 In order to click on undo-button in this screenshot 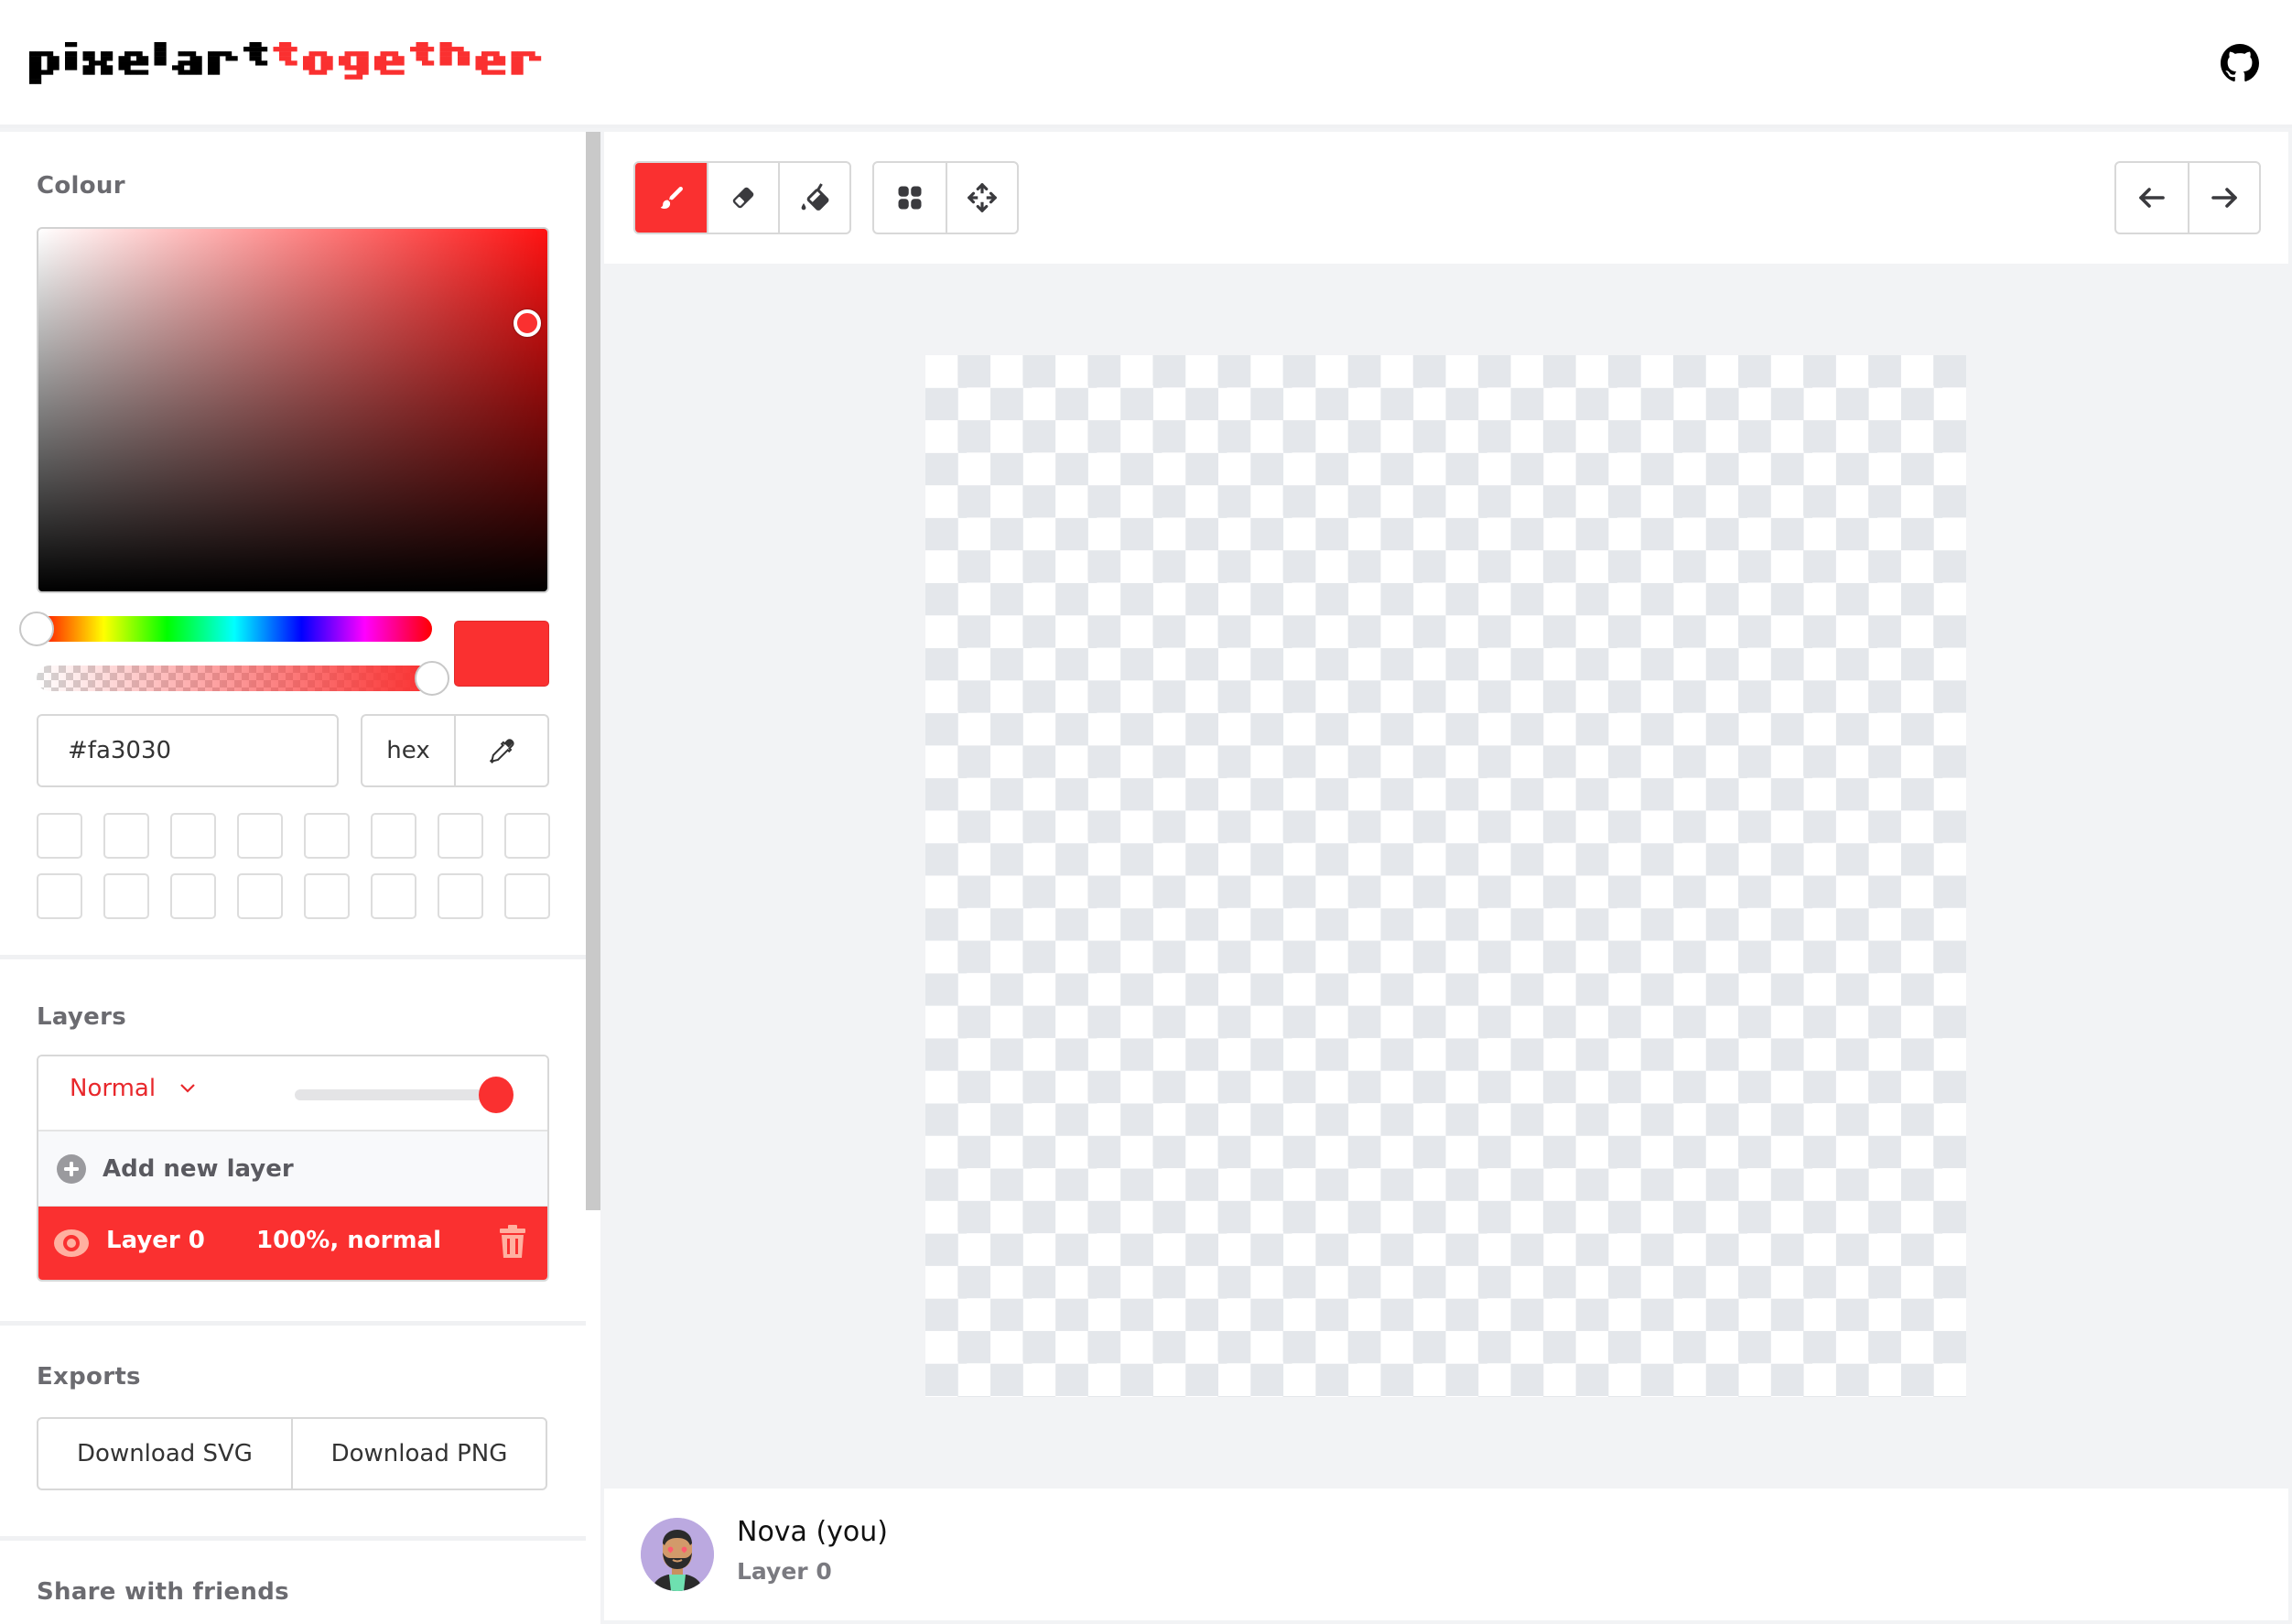, I will do `click(2152, 198)`.